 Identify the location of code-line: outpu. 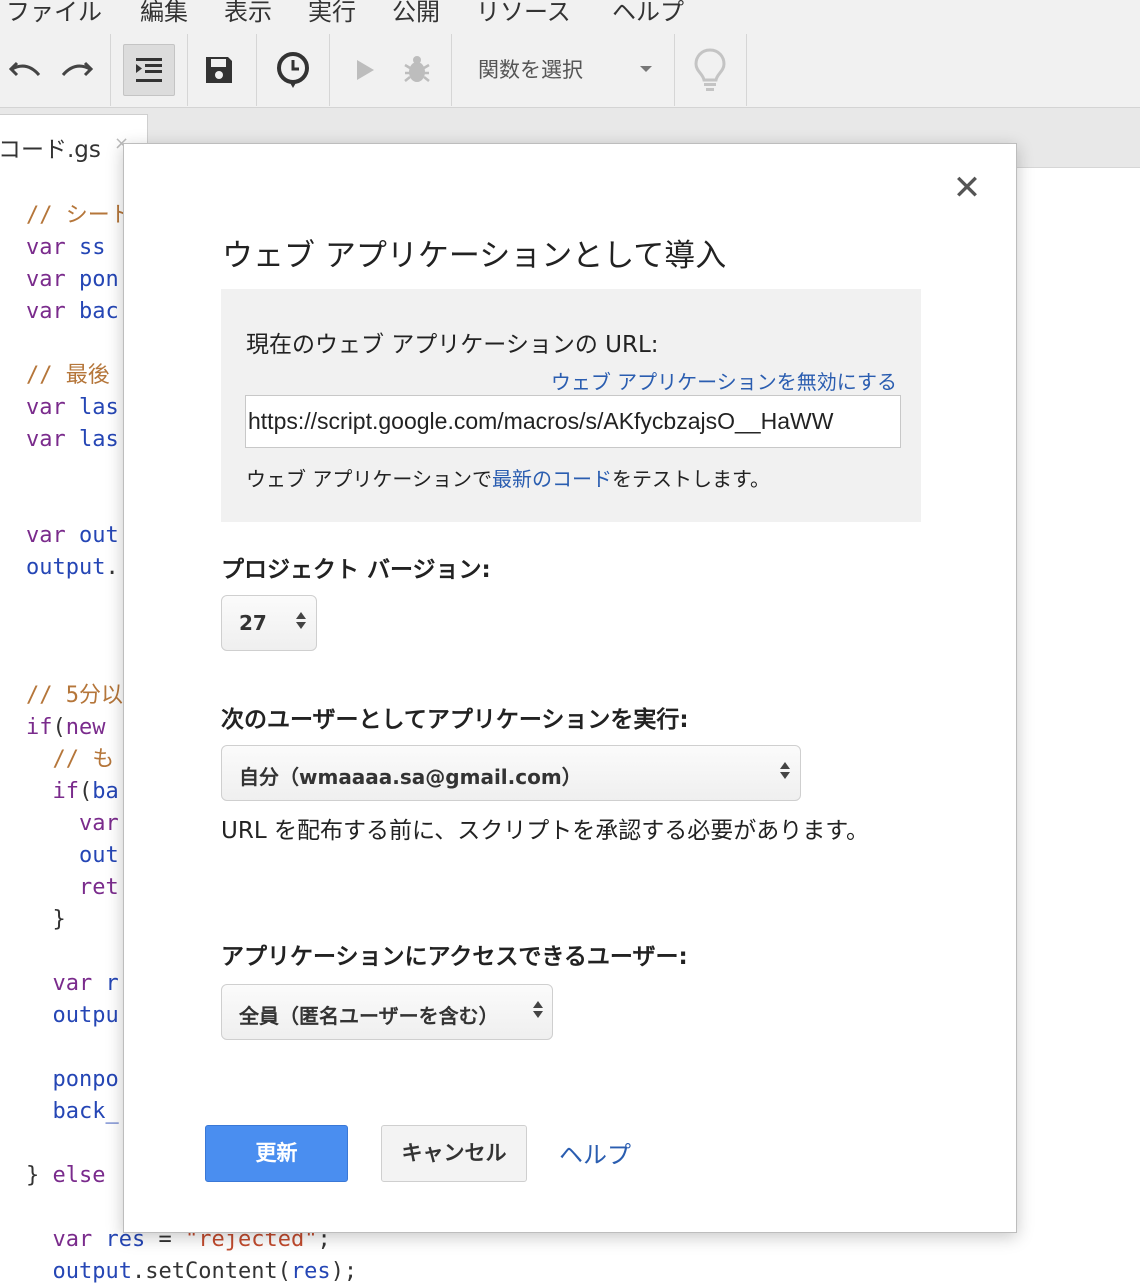
(85, 1015).